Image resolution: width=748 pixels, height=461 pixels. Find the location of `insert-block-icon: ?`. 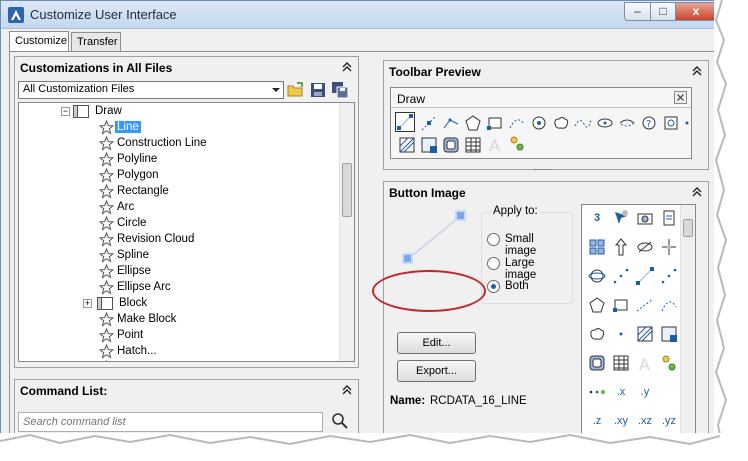

insert-block-icon: ? is located at coordinates (649, 123).